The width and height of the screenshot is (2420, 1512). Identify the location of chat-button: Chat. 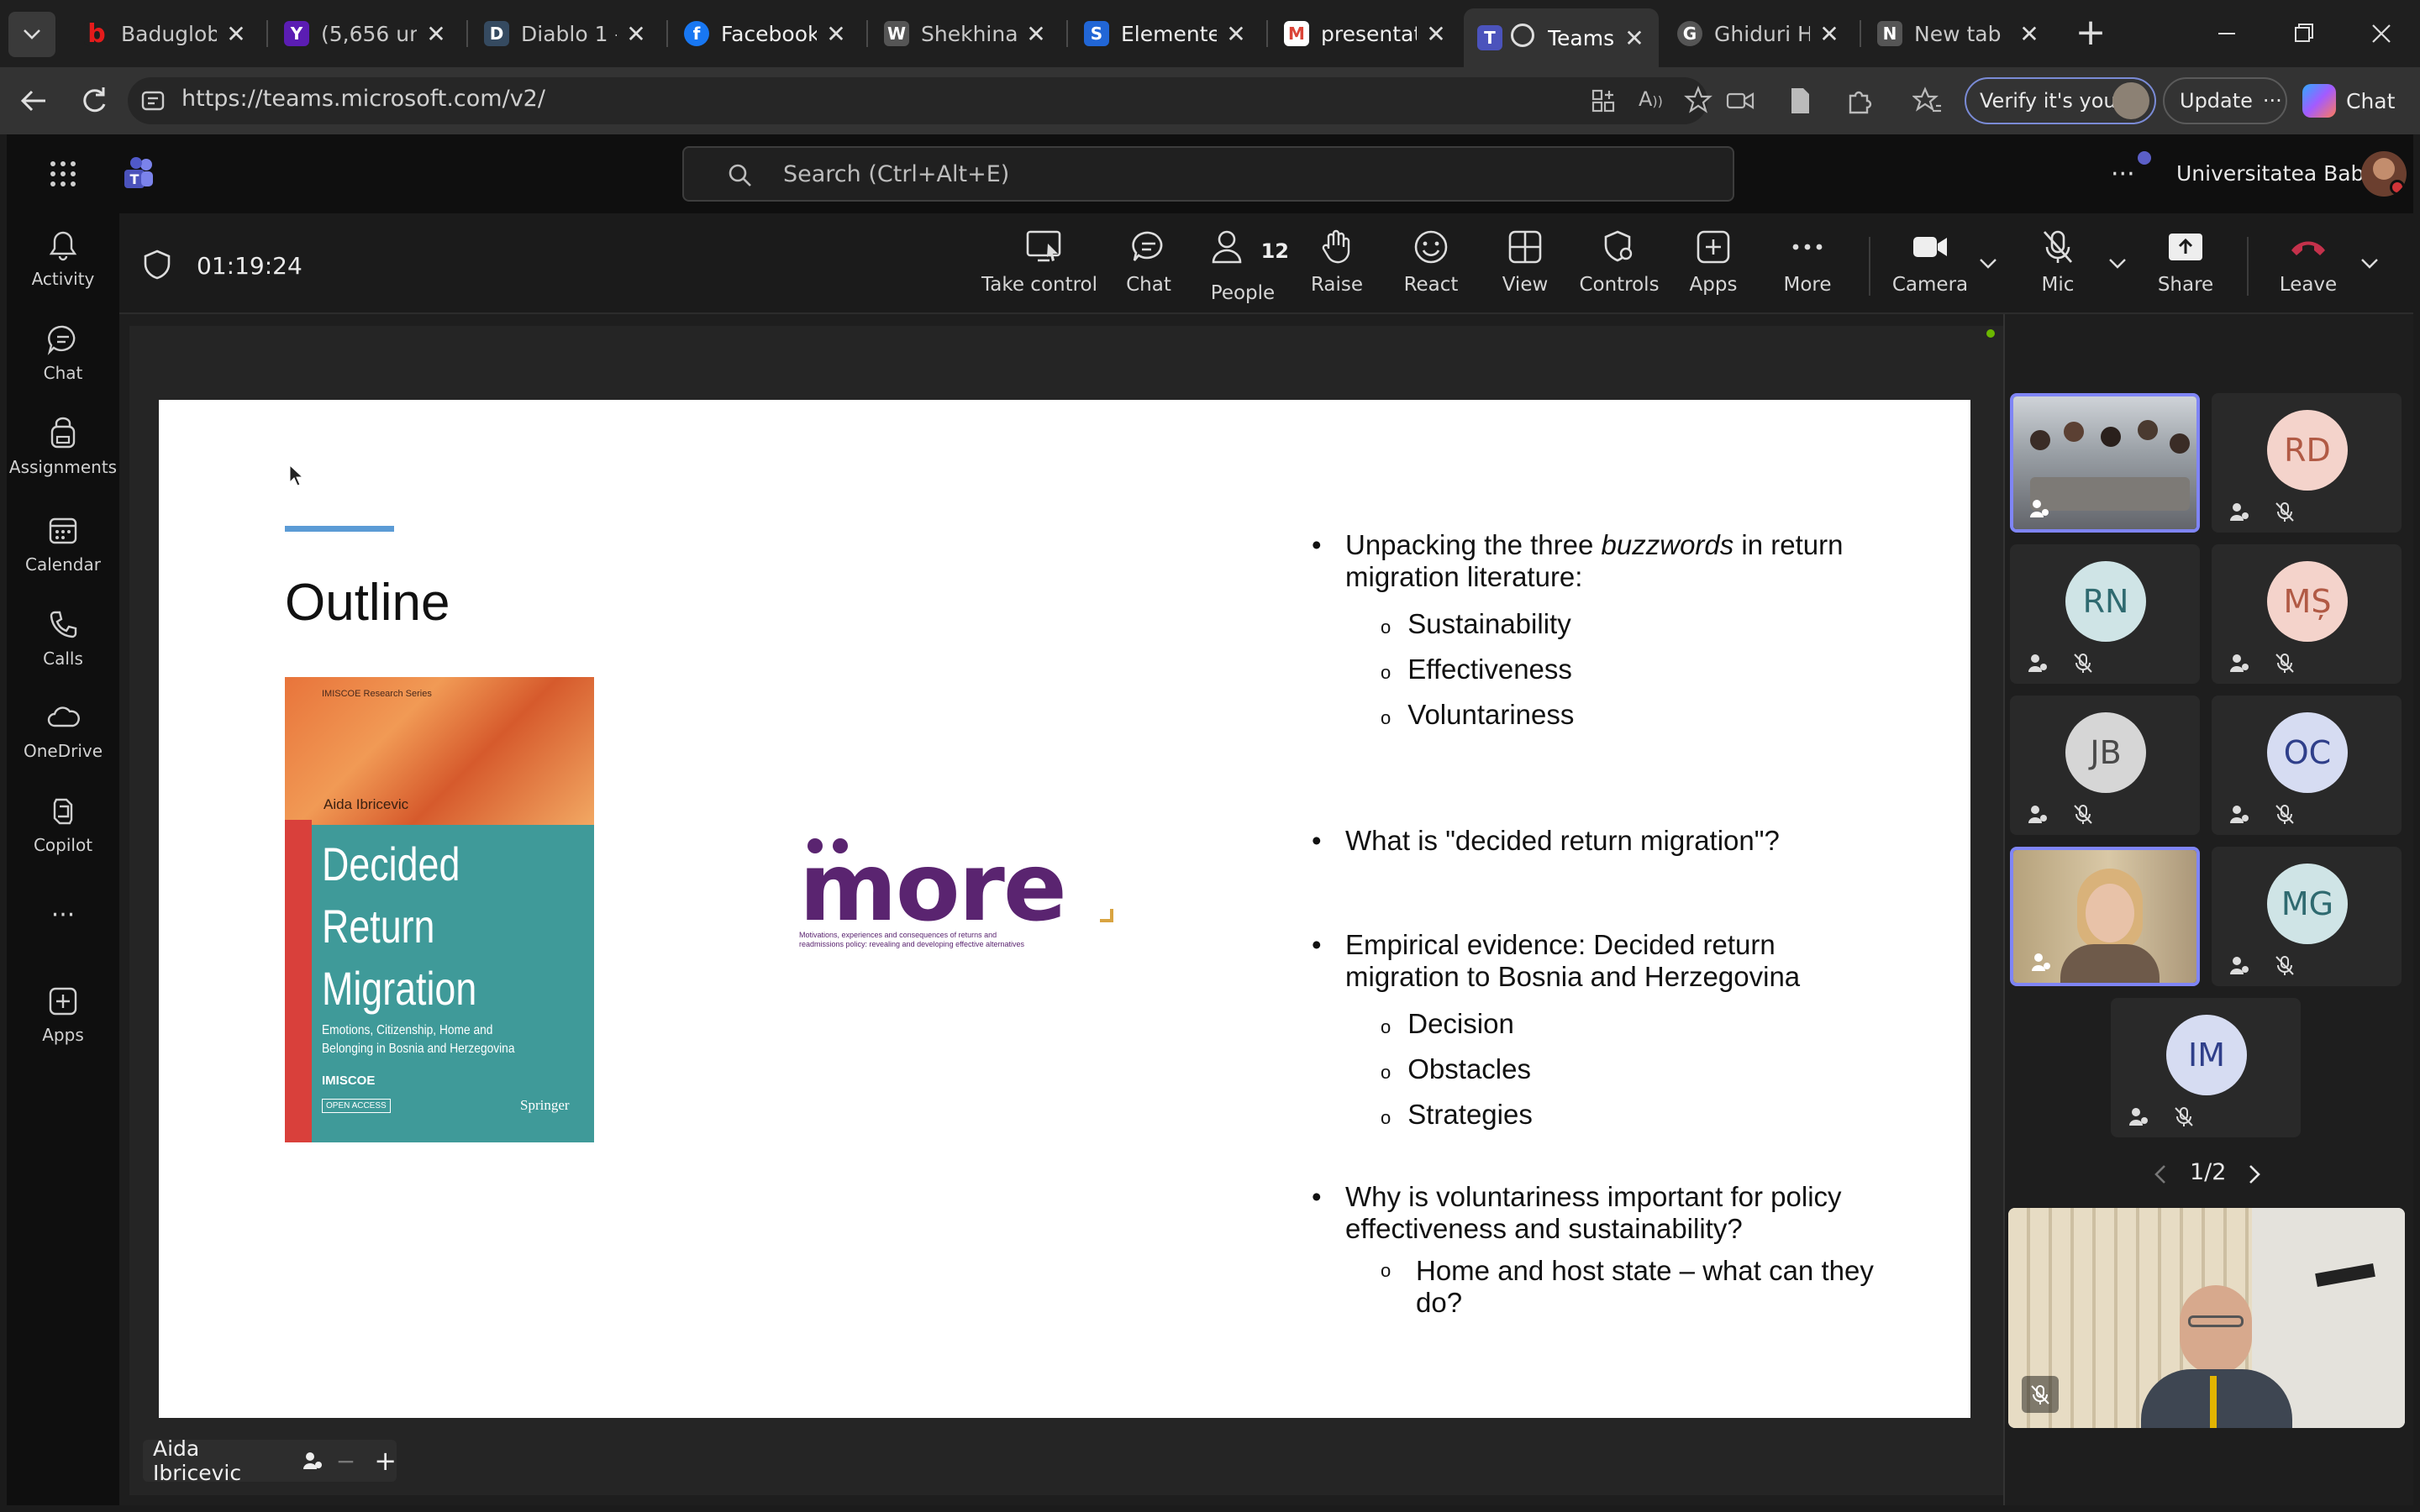
(1148, 262).